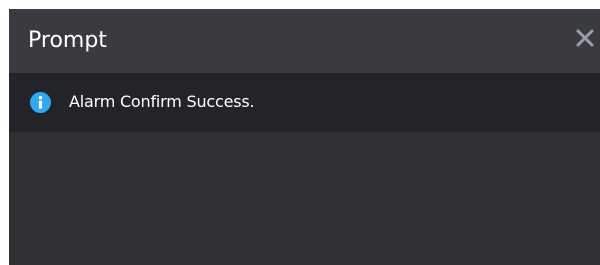 The width and height of the screenshot is (600, 265). What do you see at coordinates (67, 40) in the screenshot?
I see `dialog-title: Prompt` at bounding box center [67, 40].